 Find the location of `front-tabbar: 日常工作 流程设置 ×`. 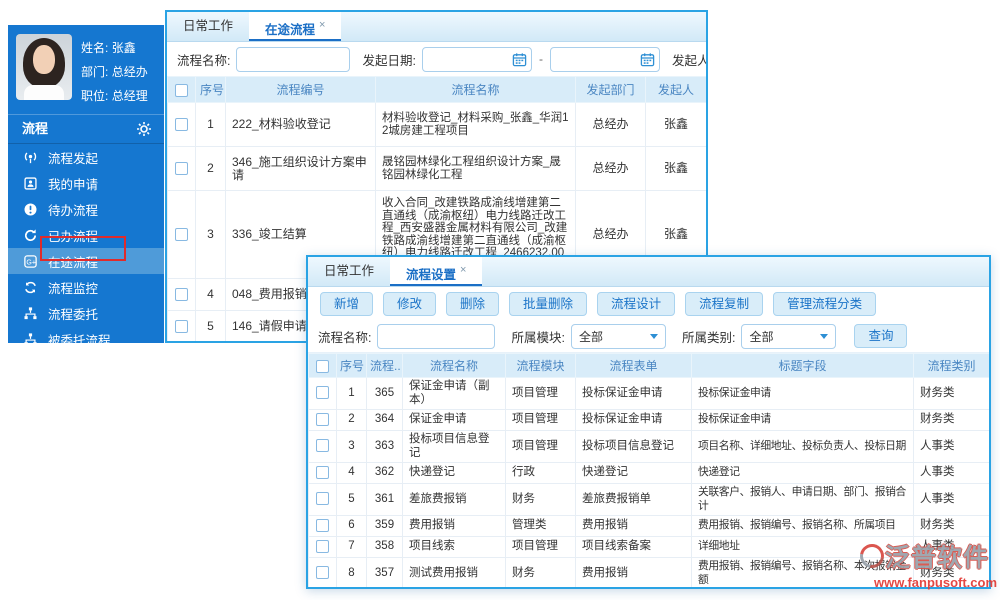

front-tabbar: 日常工作 流程设置 × is located at coordinates (648, 272).